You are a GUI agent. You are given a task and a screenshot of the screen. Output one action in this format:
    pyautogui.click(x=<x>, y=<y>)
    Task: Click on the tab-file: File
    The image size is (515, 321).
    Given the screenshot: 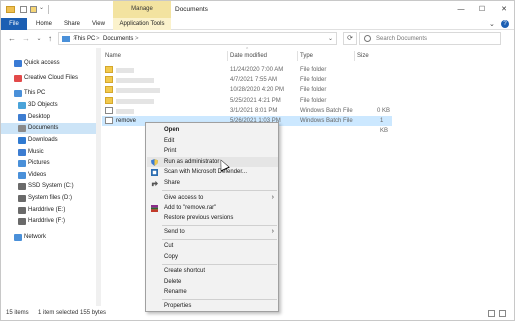 What is the action you would take?
    pyautogui.click(x=14, y=24)
    